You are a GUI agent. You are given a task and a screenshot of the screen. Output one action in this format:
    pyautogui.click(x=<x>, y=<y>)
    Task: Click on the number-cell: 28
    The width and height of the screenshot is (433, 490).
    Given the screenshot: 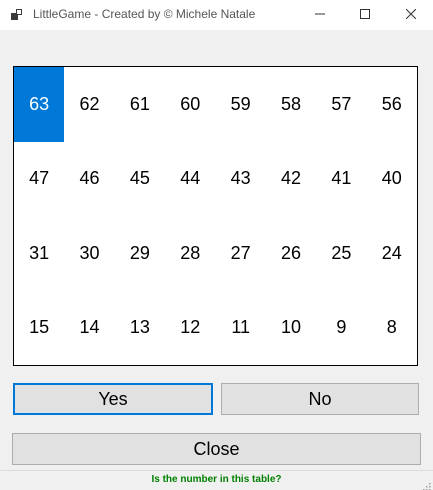 What is the action you would take?
    pyautogui.click(x=190, y=252)
    